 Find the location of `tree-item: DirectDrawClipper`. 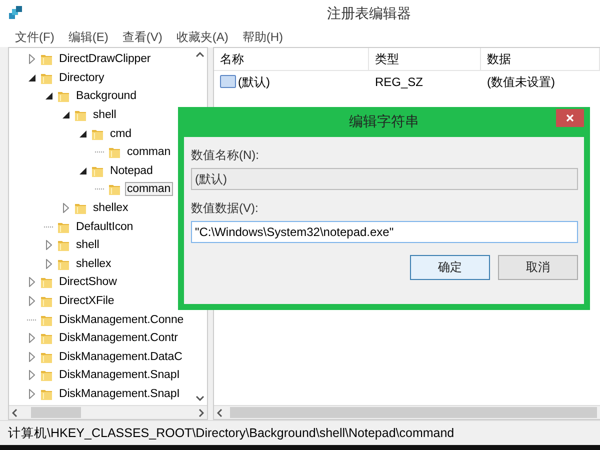

tree-item: DirectDrawClipper is located at coordinates (105, 59).